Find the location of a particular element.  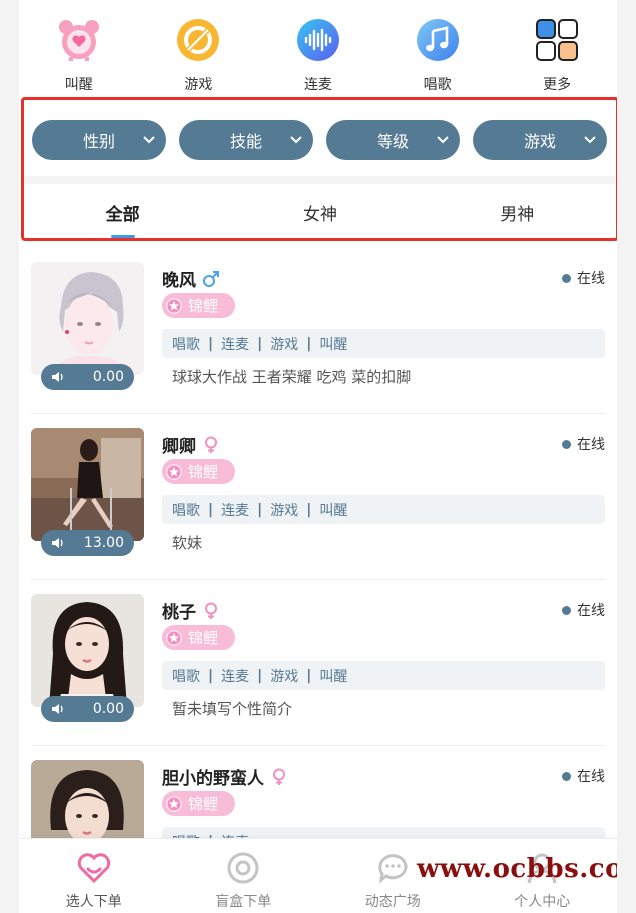

category-voice-chat: 连麦 is located at coordinates (318, 49).